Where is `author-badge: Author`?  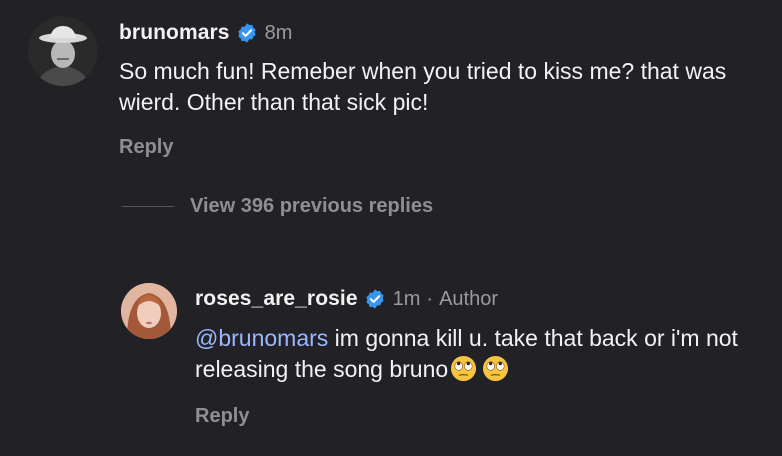 author-badge: Author is located at coordinates (469, 298).